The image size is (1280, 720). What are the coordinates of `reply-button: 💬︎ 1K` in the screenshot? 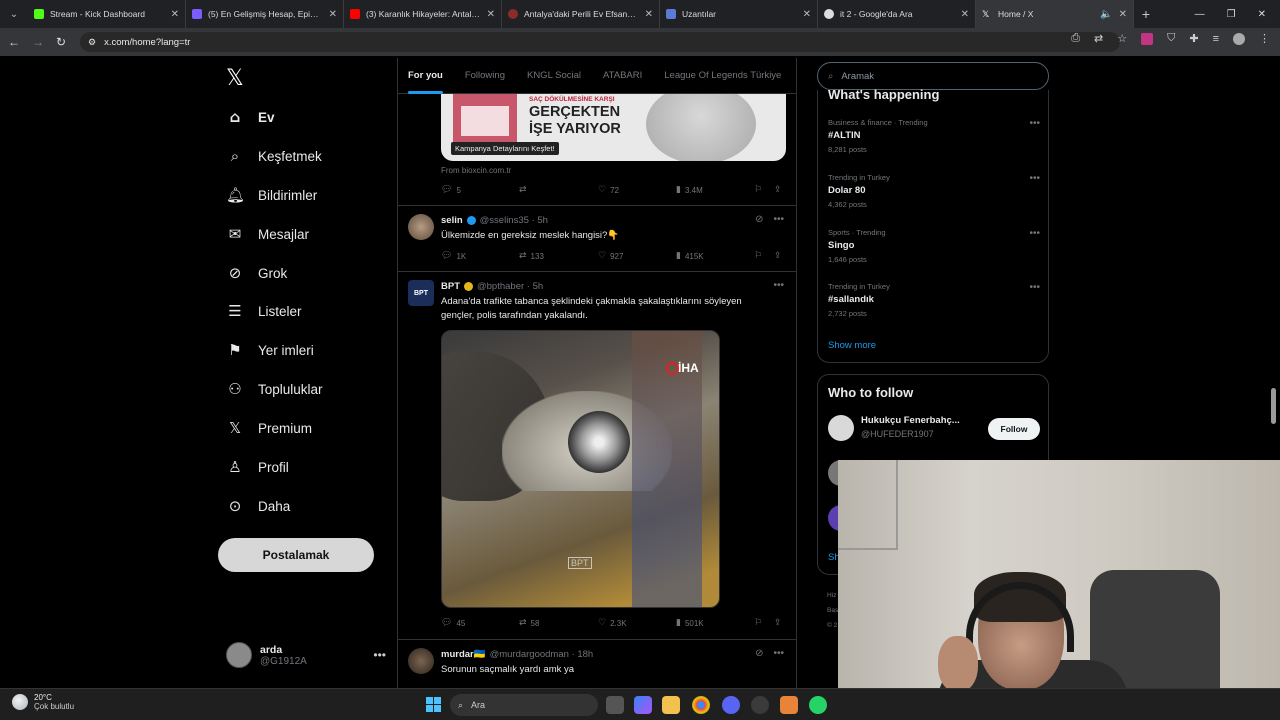 It's located at (453, 256).